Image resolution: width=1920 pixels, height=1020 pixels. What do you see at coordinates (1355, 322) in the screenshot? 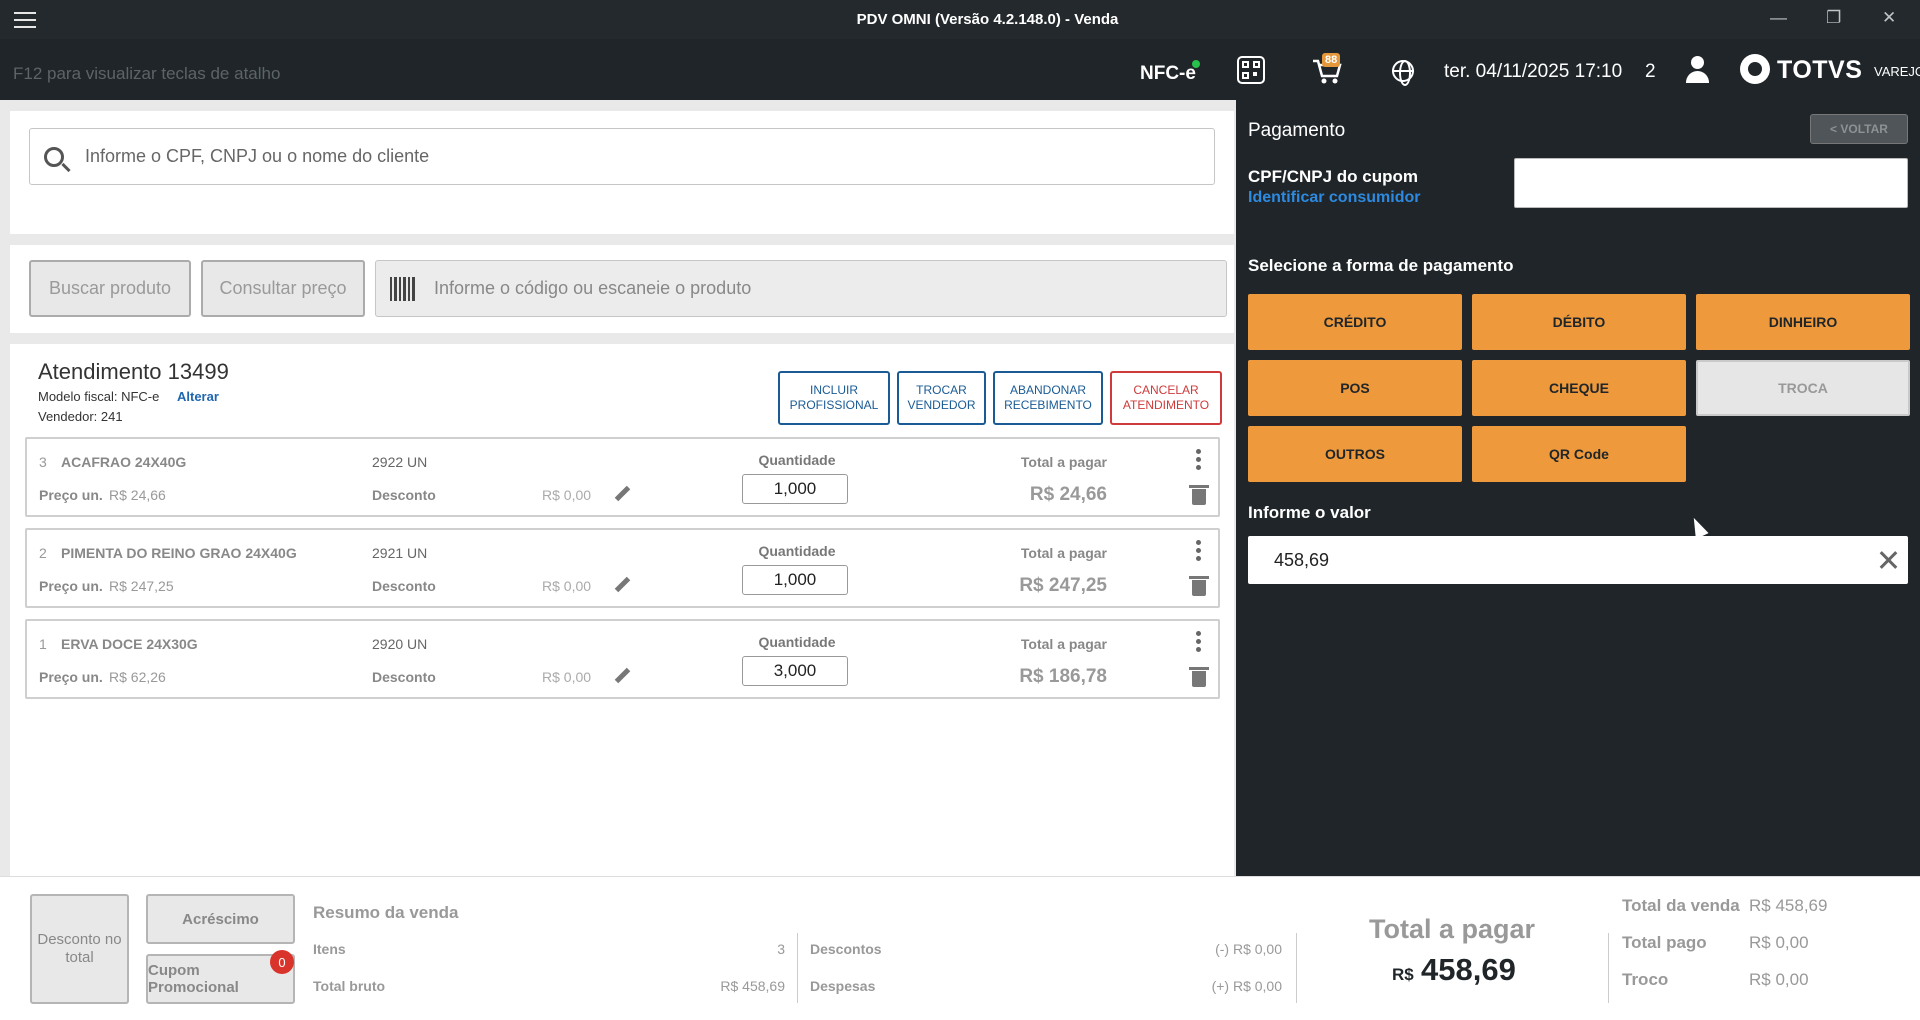
I see `pay-credito-button: CRÉDITO` at bounding box center [1355, 322].